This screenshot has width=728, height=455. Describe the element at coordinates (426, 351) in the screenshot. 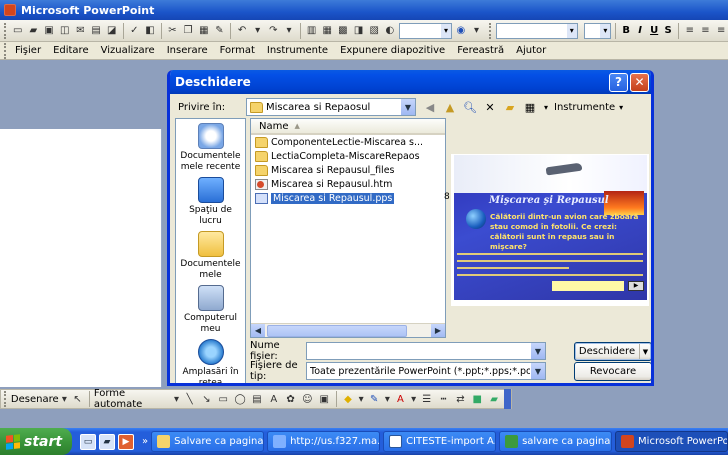

I see `file-name-input: ▼` at that location.